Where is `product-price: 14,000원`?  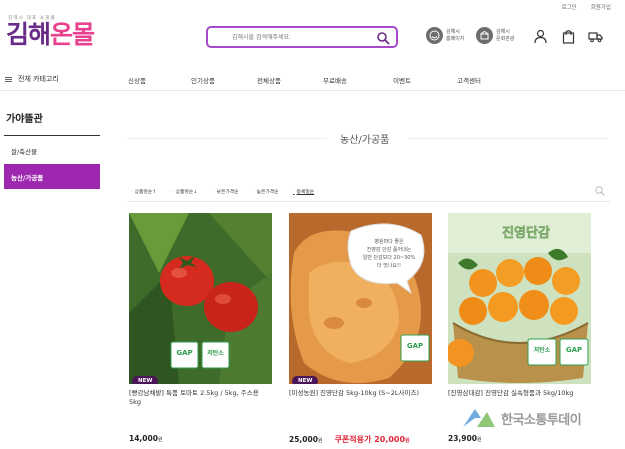 product-price: 14,000원 is located at coordinates (146, 438).